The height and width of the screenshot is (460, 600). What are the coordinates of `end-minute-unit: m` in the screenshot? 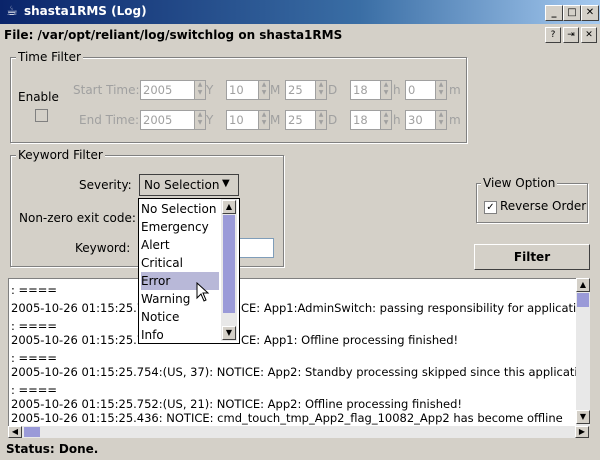 It's located at (455, 120).